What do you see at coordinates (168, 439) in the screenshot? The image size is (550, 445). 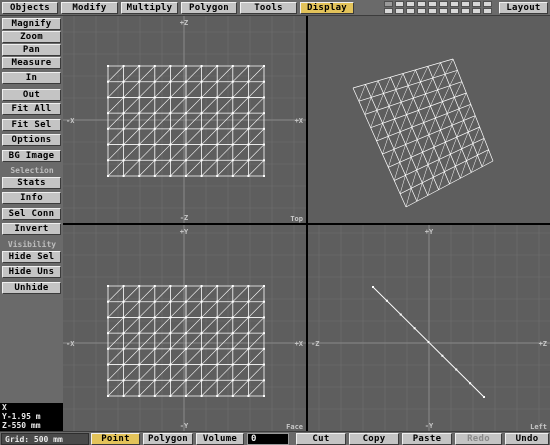 I see `polygon-mode-button: Polygon` at bounding box center [168, 439].